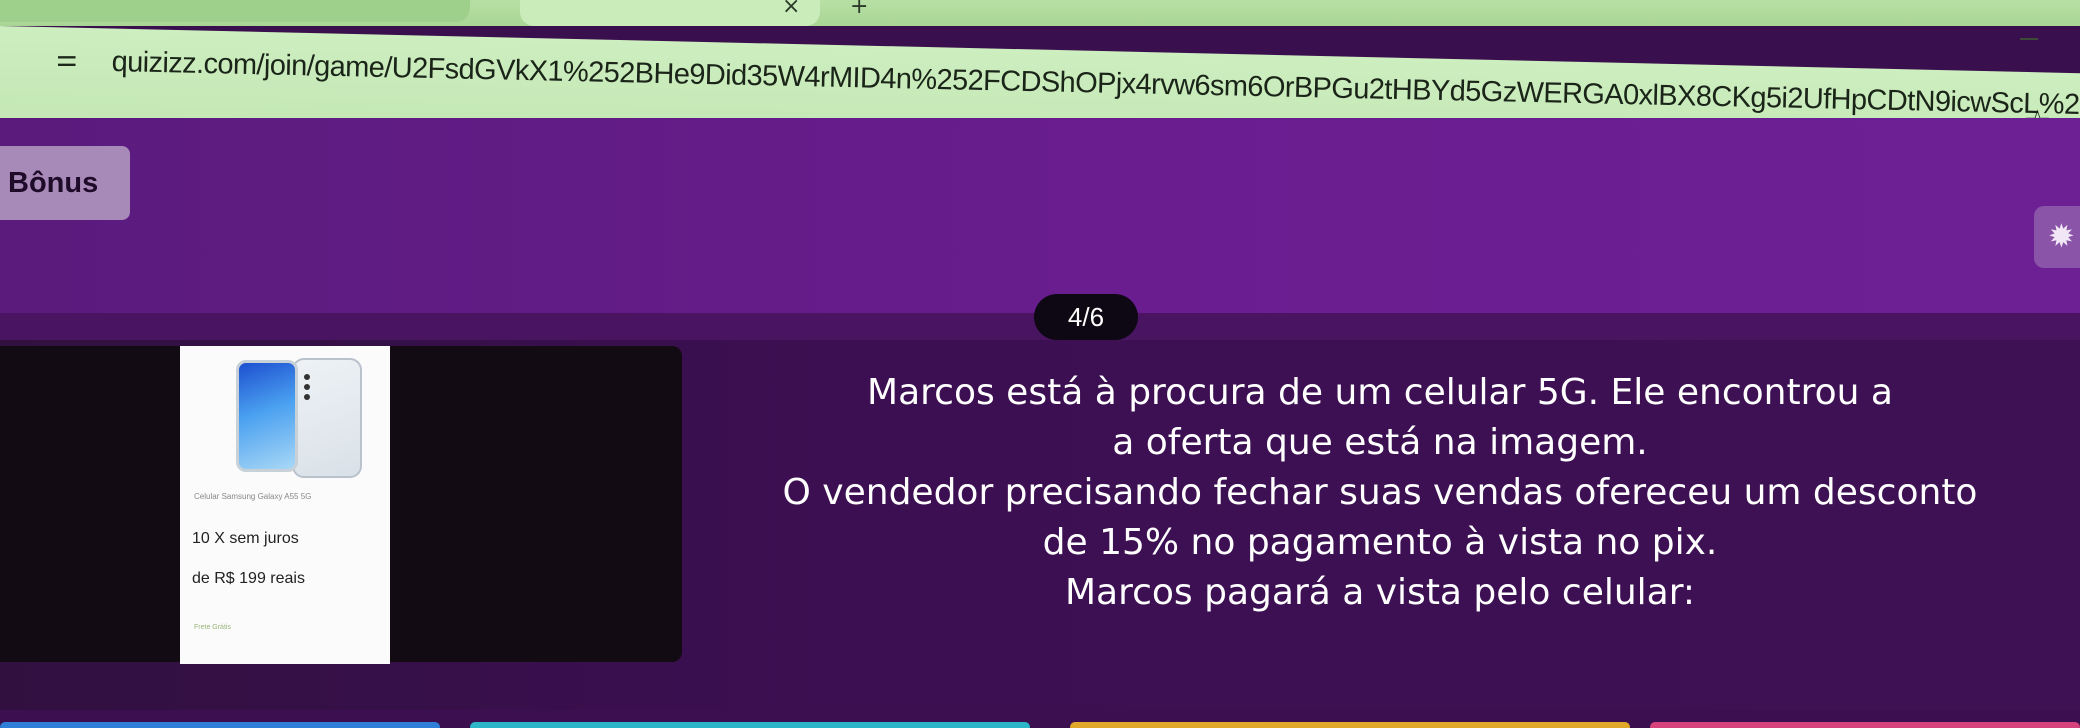  Describe the element at coordinates (235, 11) in the screenshot. I see `inactive-tab` at that location.